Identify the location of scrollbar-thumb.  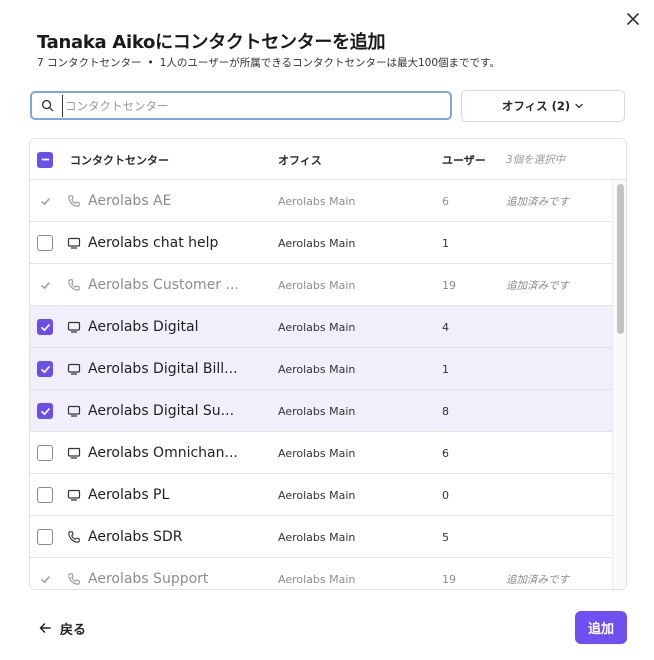
(620, 259).